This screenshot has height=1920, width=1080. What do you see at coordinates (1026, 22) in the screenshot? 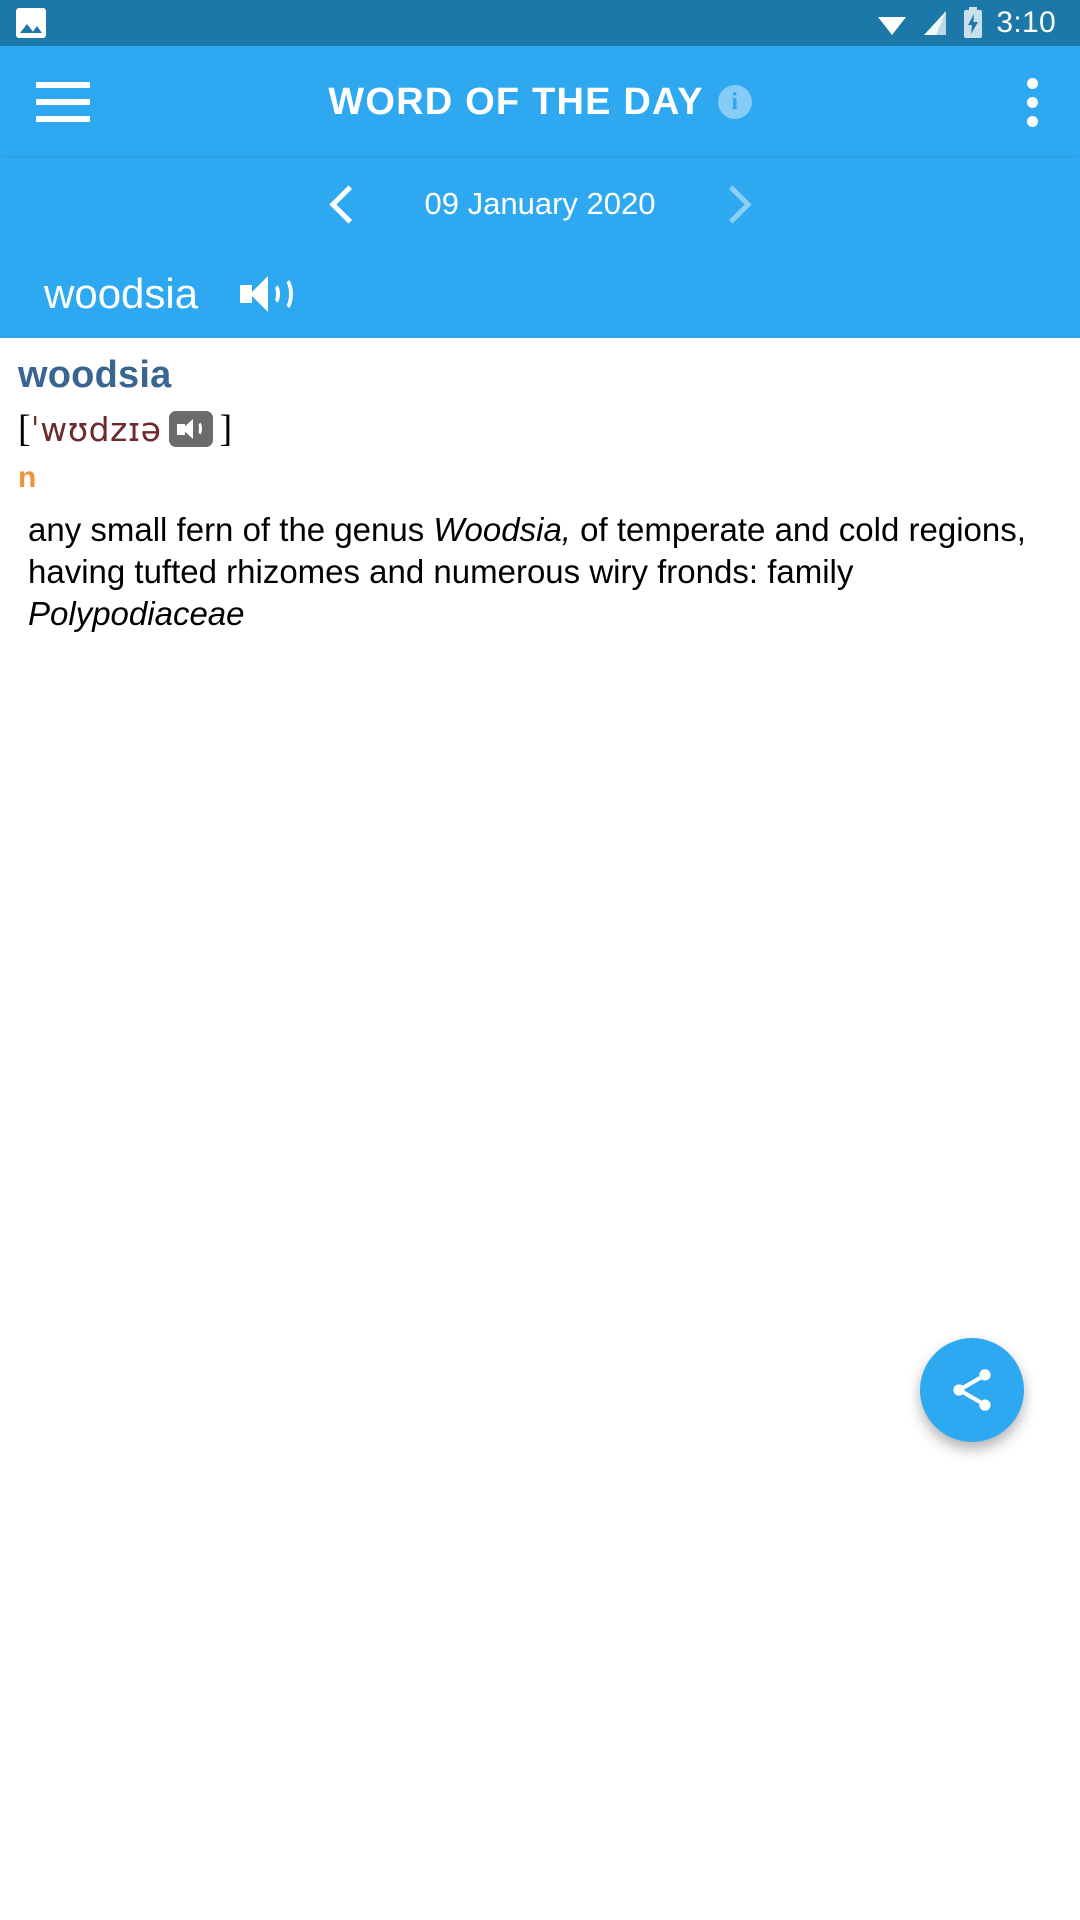
I see `status-bar-clock: 3:10` at bounding box center [1026, 22].